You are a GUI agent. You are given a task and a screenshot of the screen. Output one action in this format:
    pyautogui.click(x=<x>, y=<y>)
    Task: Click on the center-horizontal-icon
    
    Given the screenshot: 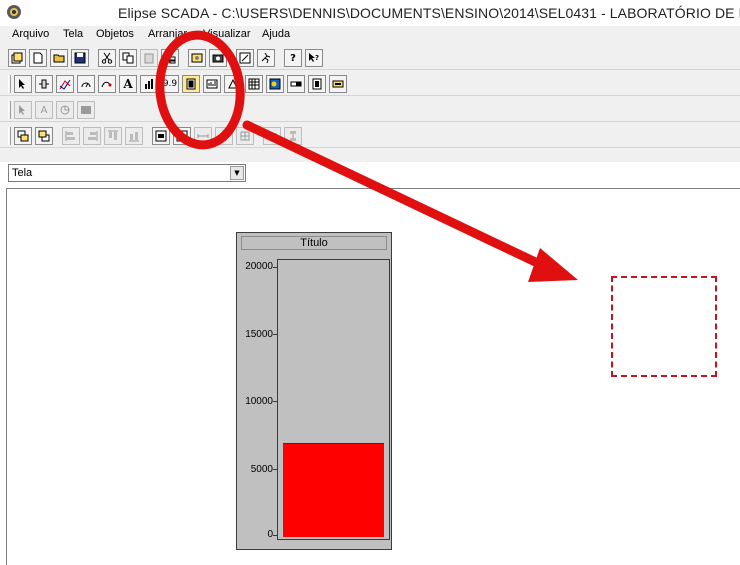 What is the action you would take?
    pyautogui.click(x=161, y=136)
    